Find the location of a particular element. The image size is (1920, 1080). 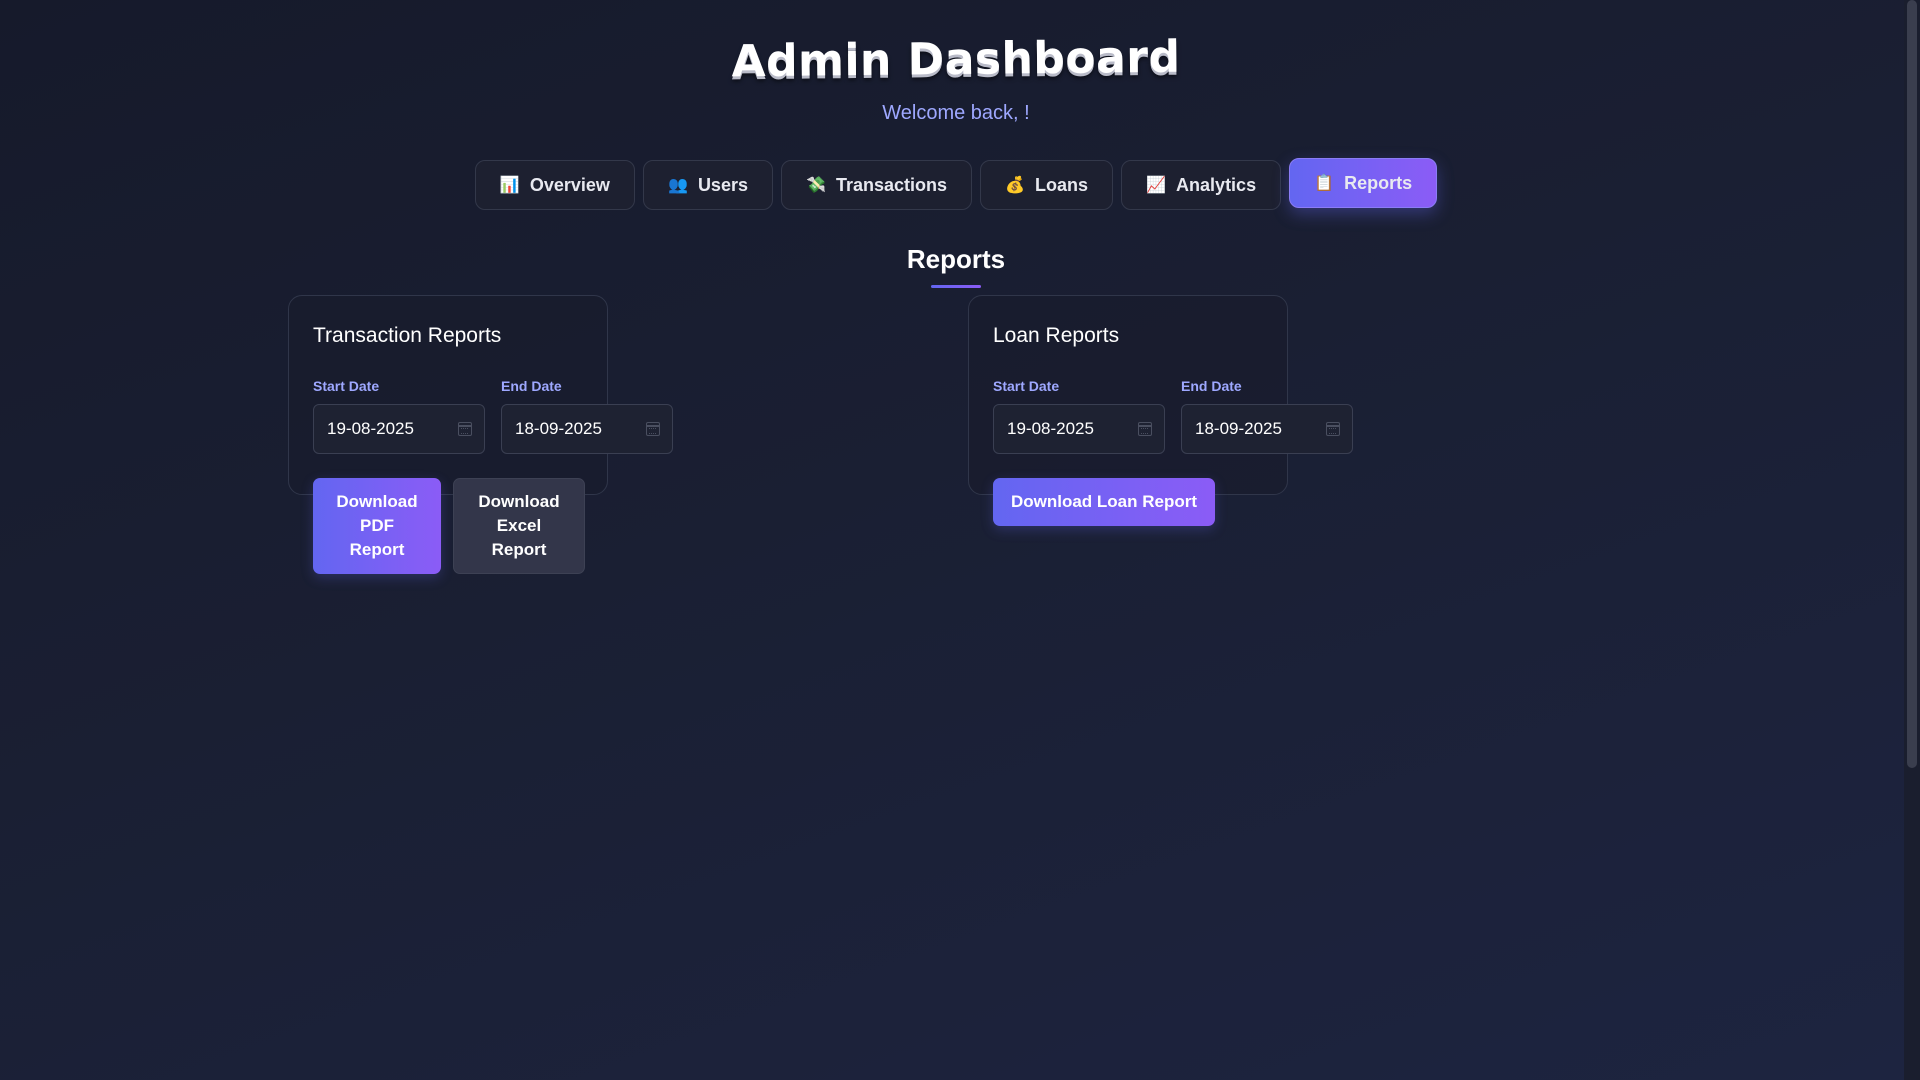

bar-chart-icon: 📊 is located at coordinates (509, 185).